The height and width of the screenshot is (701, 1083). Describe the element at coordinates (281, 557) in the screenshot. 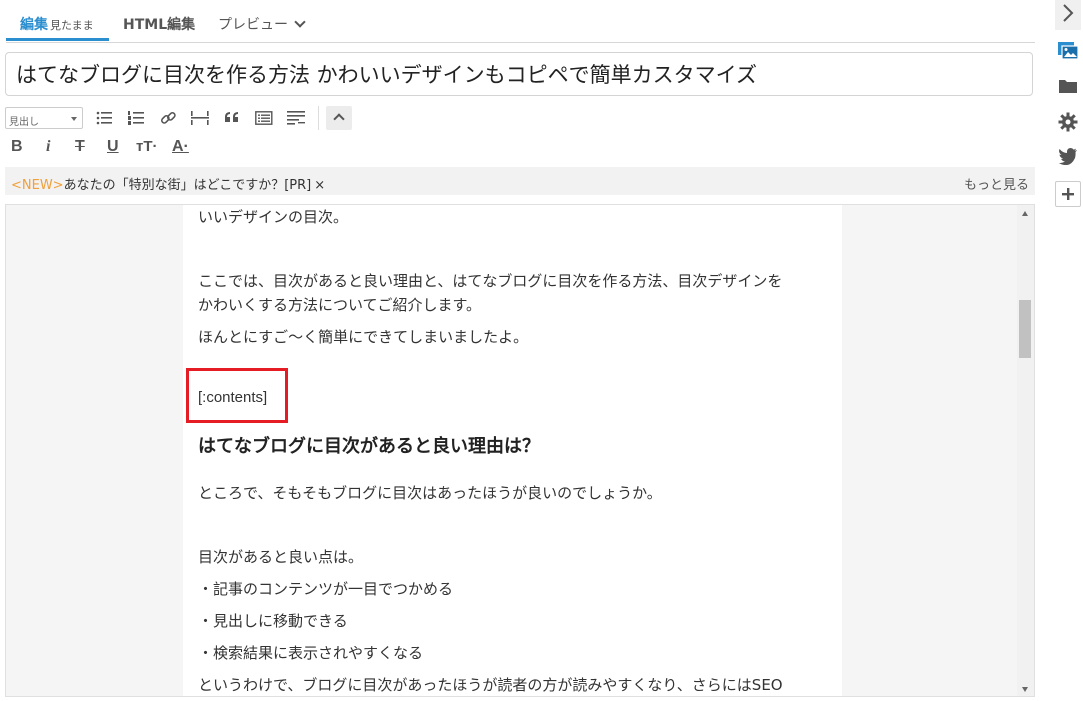

I see `paragraph: 目次があると良い点は。` at that location.